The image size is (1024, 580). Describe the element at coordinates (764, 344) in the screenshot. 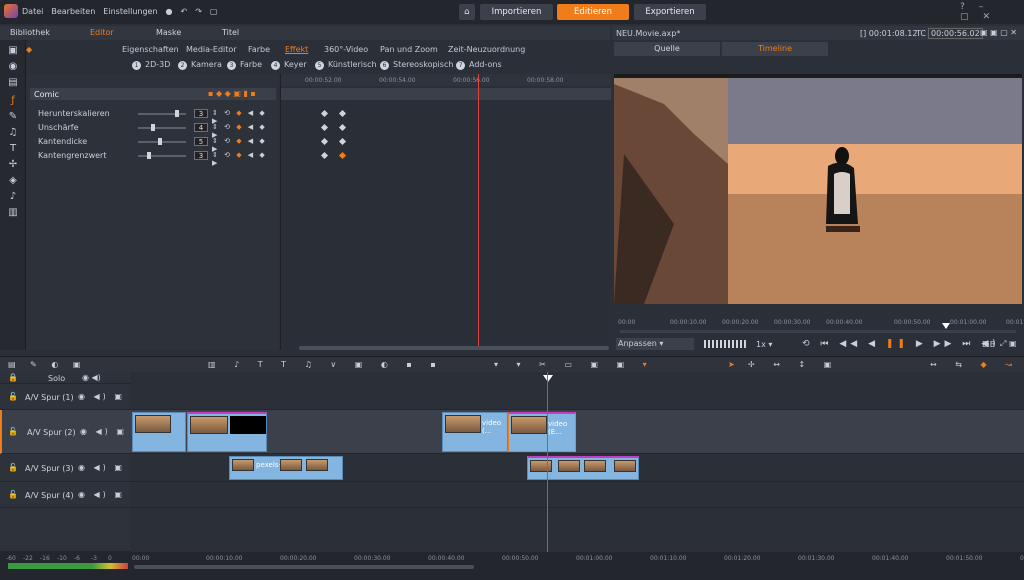

I see `speed-dropdown: 1x ▾` at that location.